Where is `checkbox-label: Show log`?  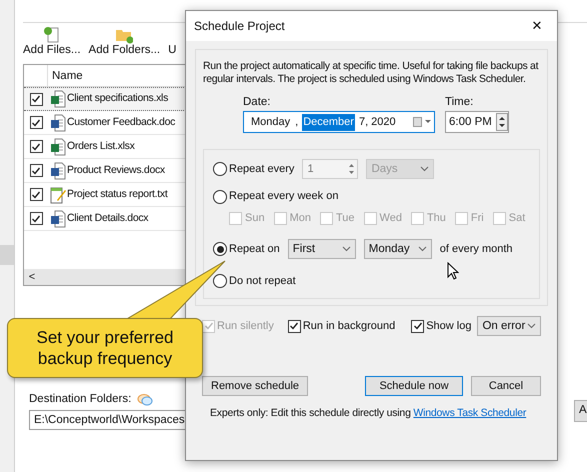
checkbox-label: Show log is located at coordinates (449, 326).